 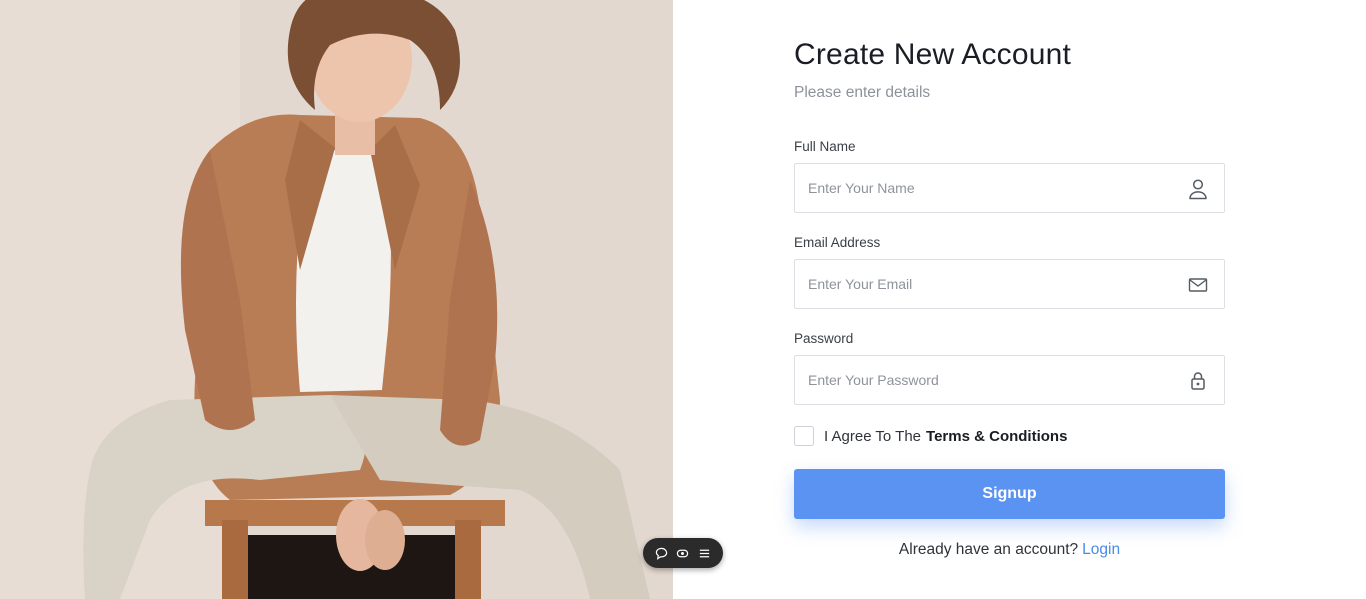 What do you see at coordinates (804, 436) in the screenshot?
I see `terms-checkbox` at bounding box center [804, 436].